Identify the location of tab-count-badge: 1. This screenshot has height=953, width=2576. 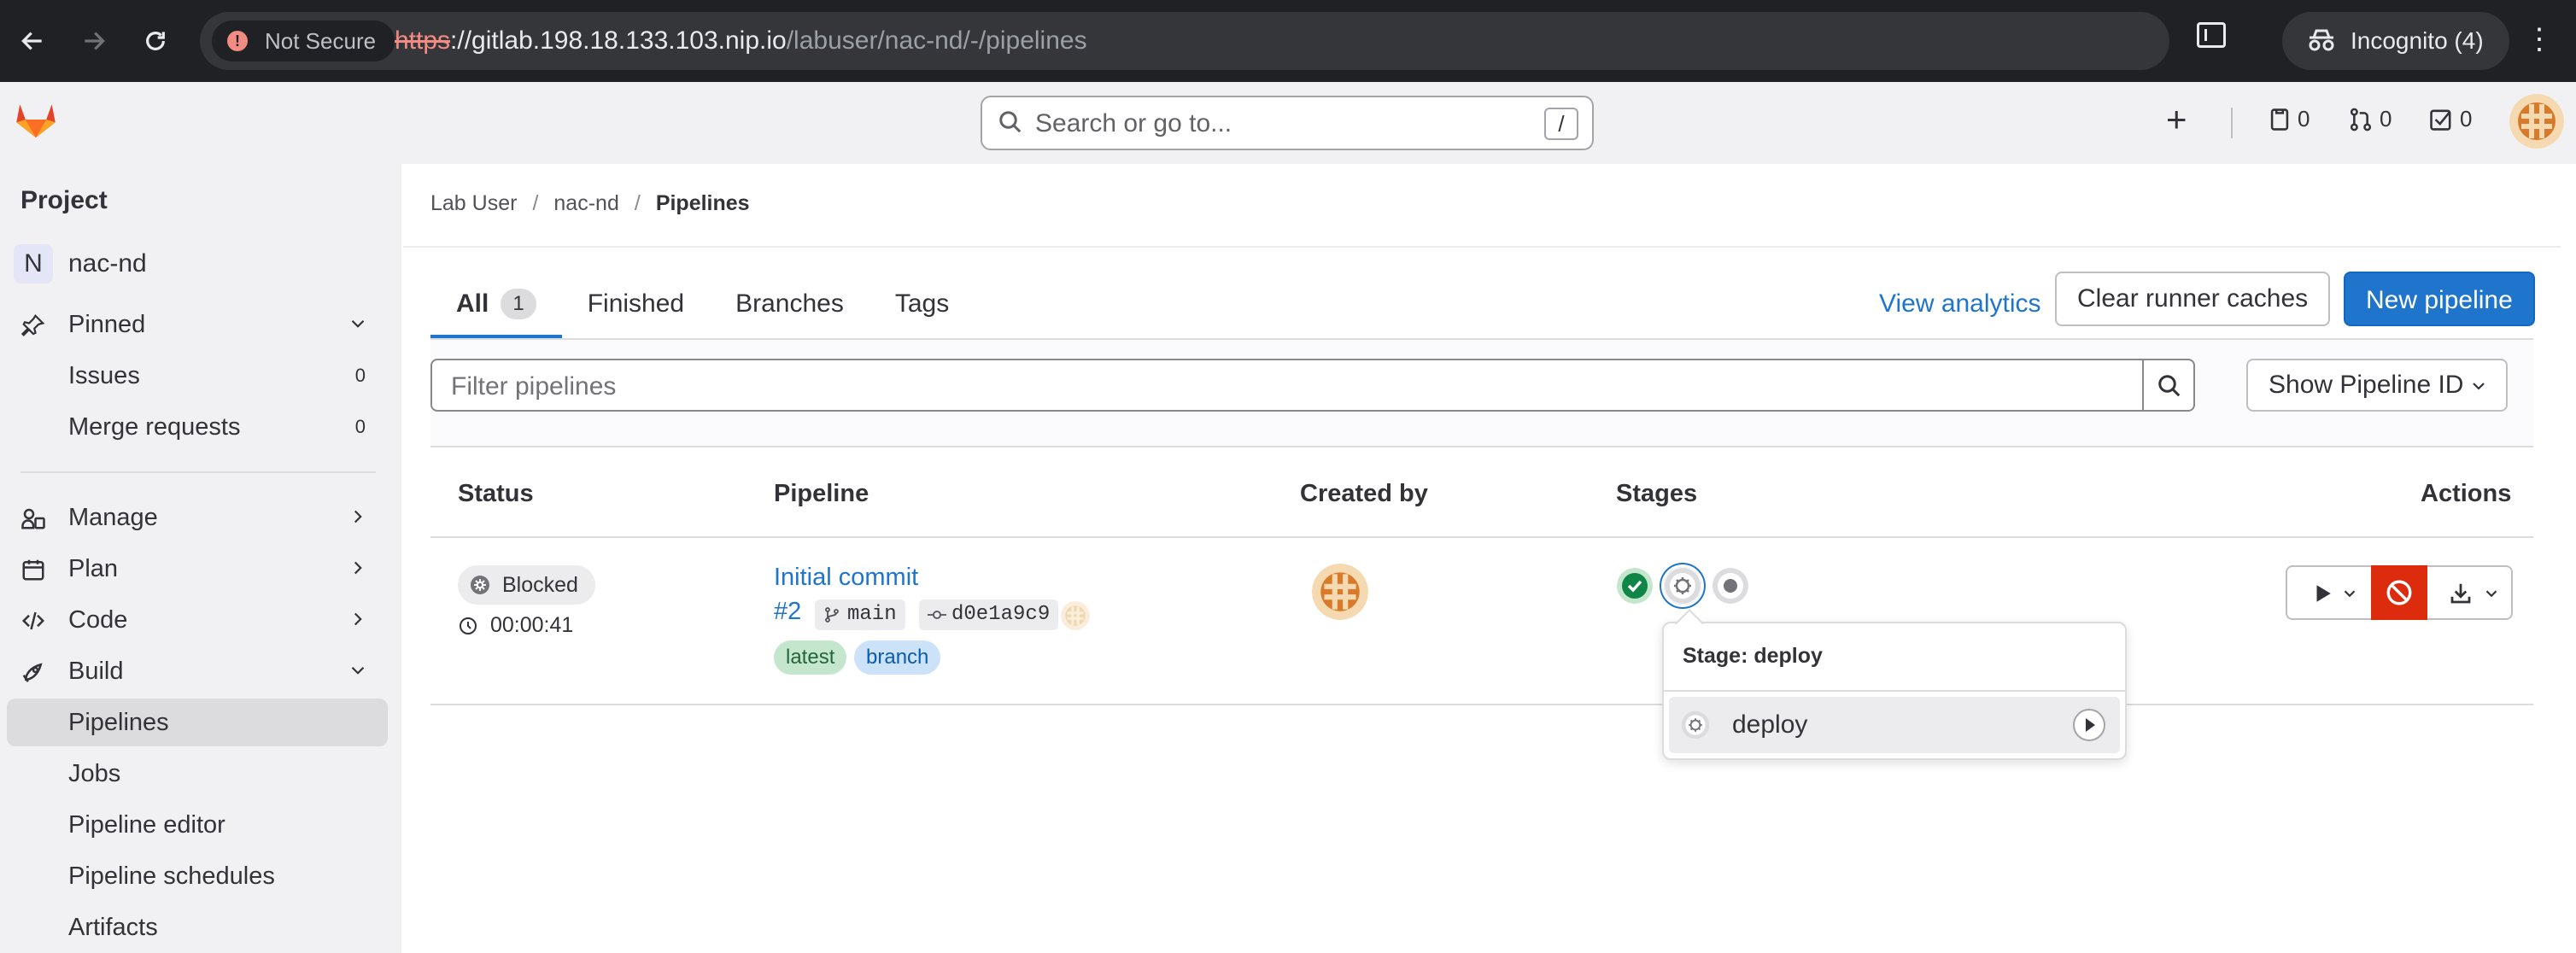
(518, 304).